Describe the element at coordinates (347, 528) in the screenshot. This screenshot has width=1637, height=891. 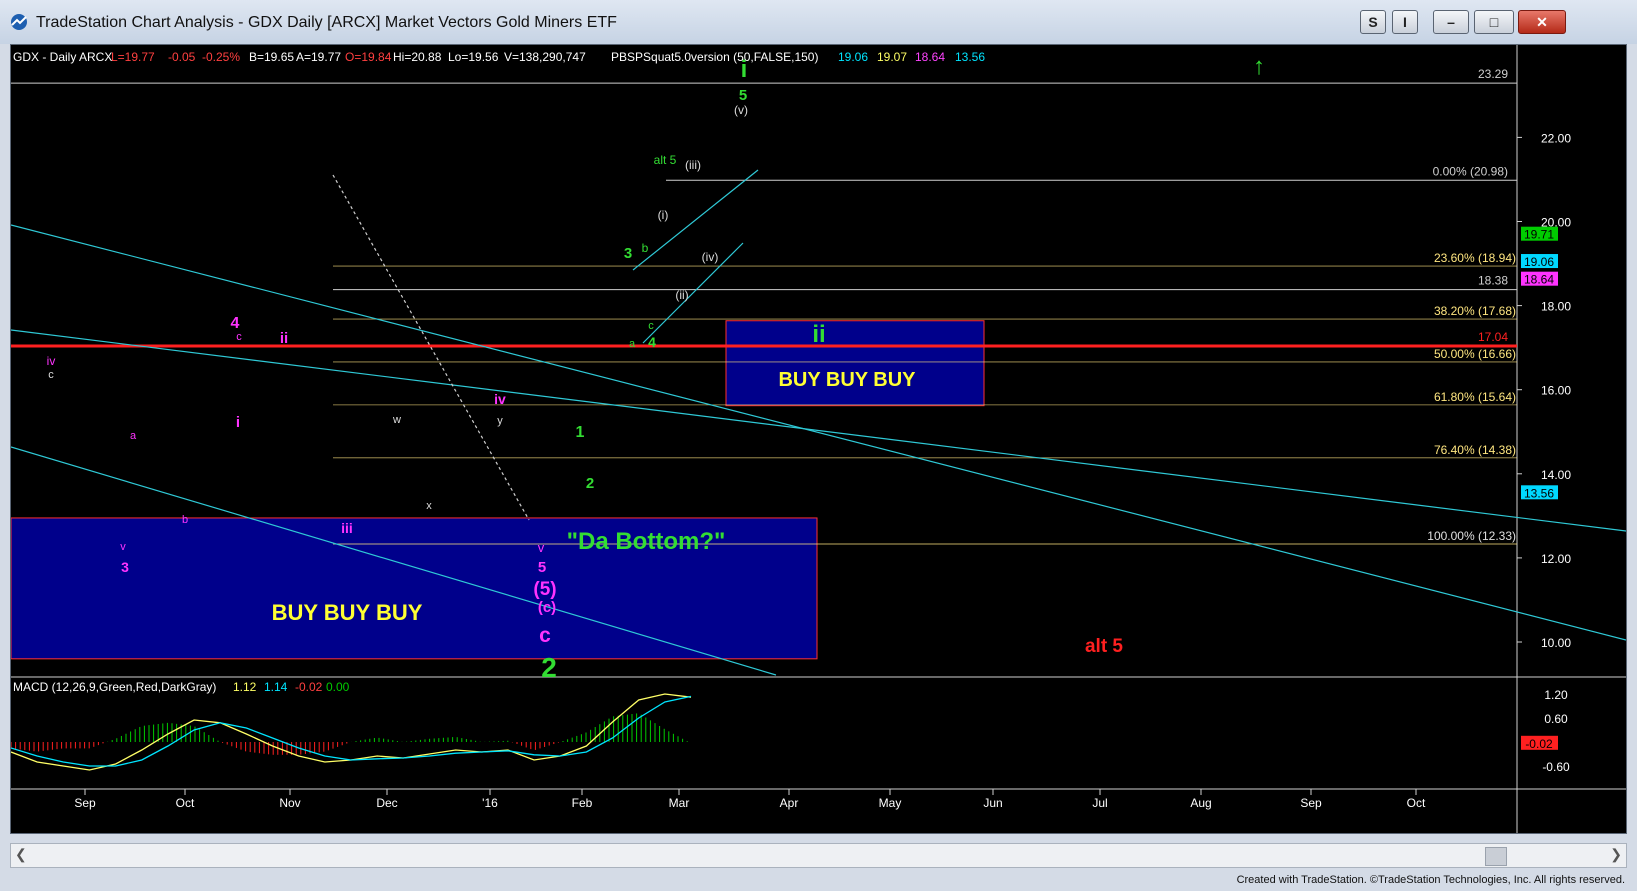
I see `wave-label: iii` at that location.